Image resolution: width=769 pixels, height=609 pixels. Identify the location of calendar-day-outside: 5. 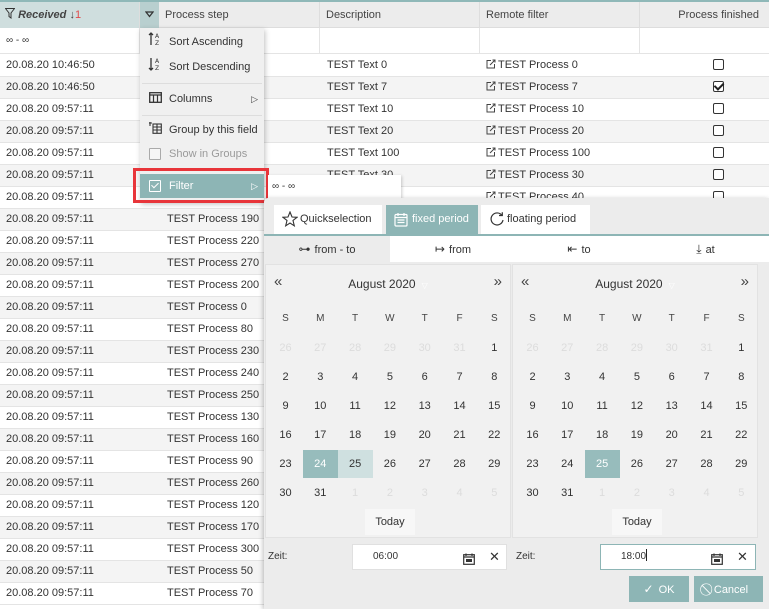
(741, 493).